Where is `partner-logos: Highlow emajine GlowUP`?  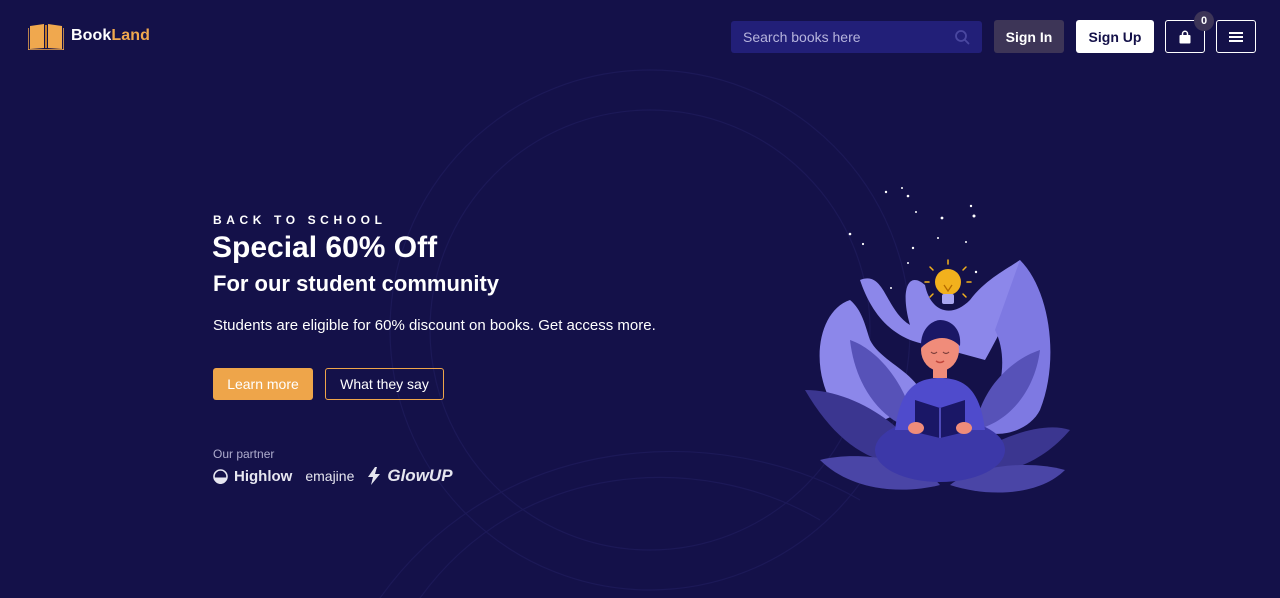 partner-logos: Highlow emajine GlowUP is located at coordinates (333, 476).